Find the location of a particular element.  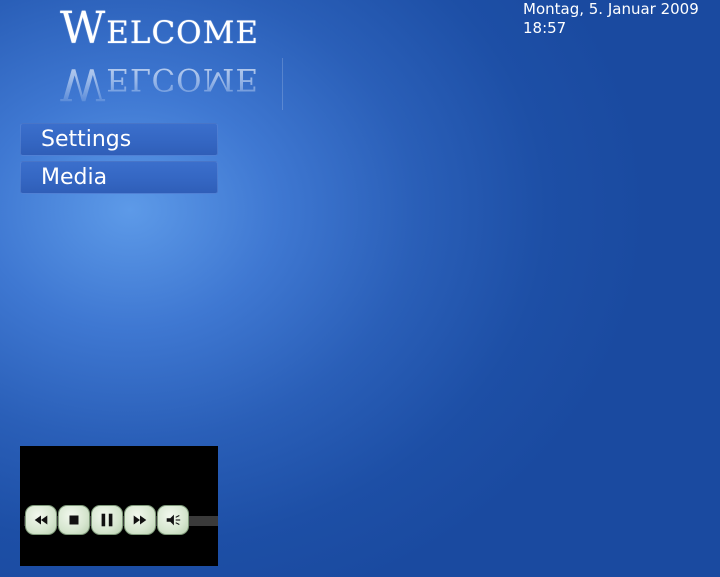

volume-icon is located at coordinates (173, 520).